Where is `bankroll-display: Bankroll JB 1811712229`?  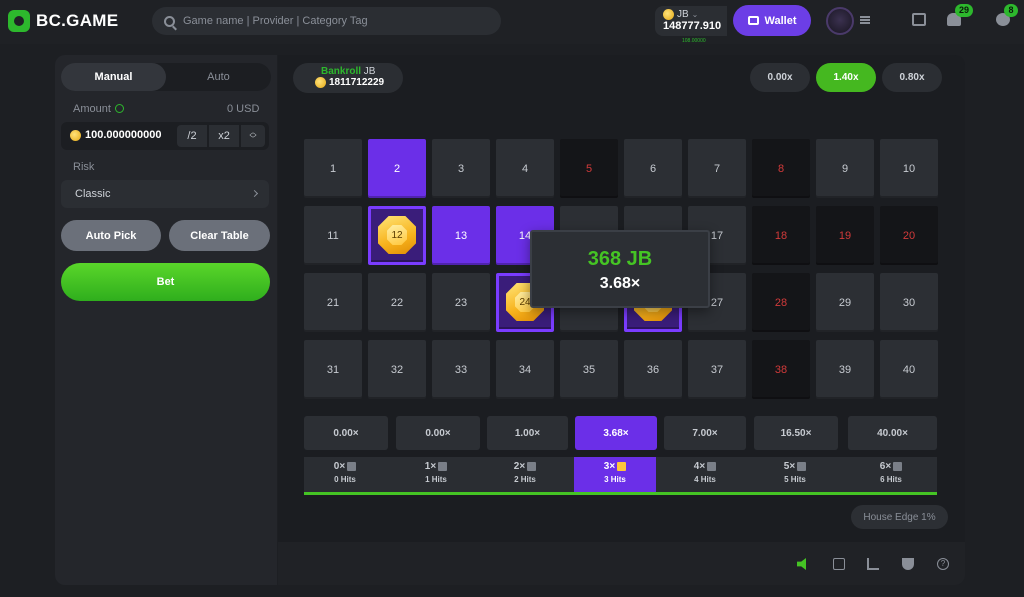
bankroll-display: Bankroll JB 1811712229 is located at coordinates (348, 78).